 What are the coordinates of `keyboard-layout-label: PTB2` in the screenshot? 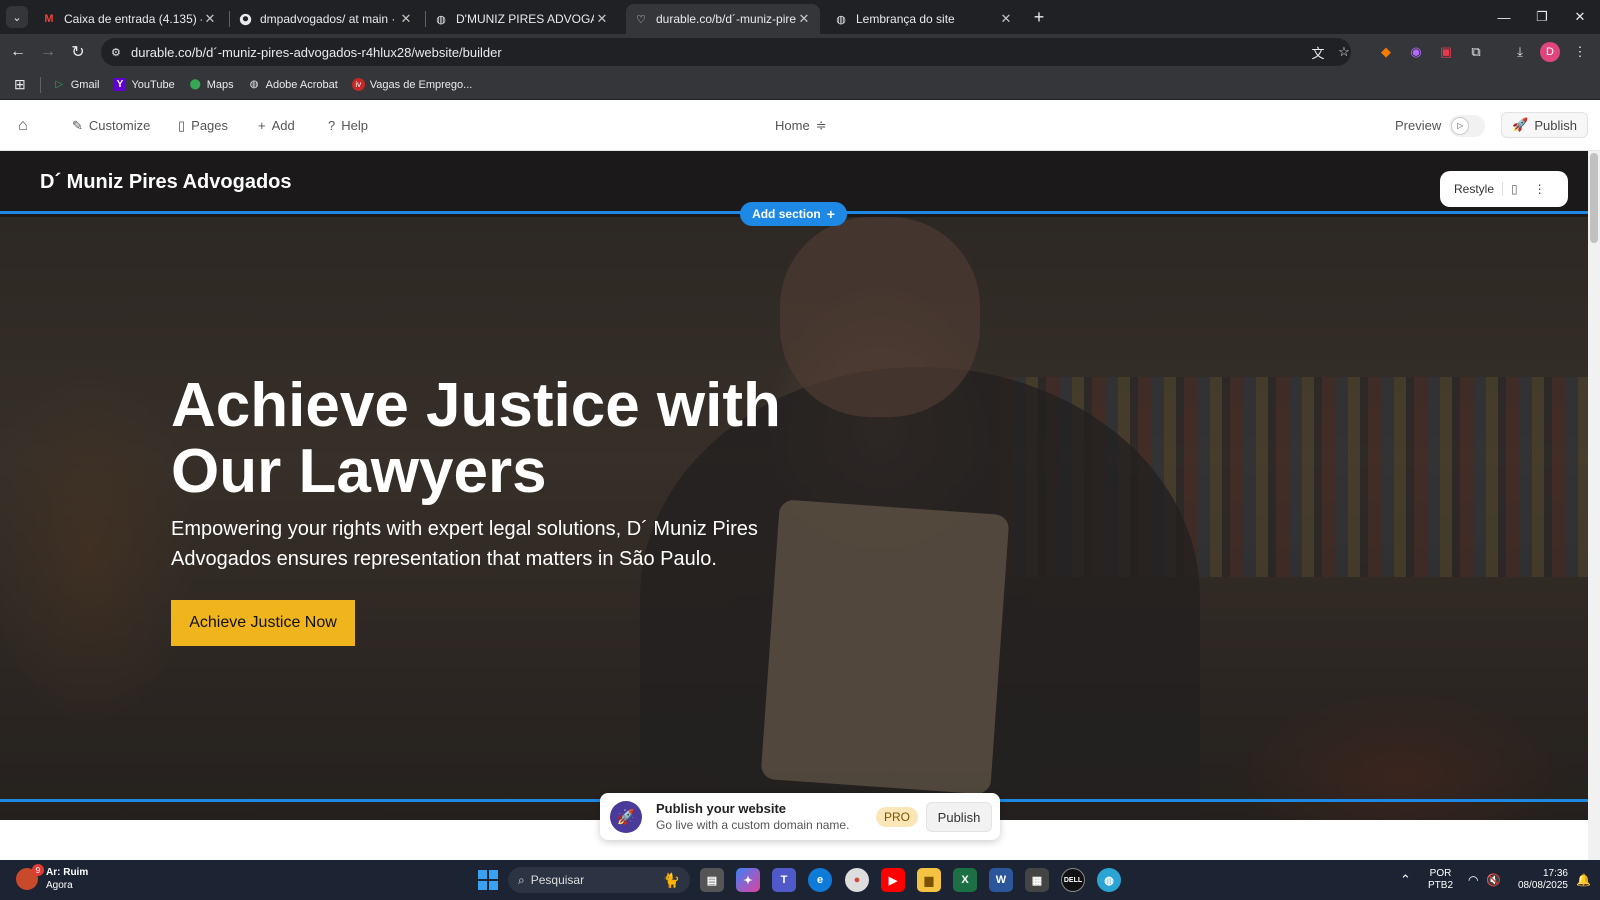 It's located at (1441, 885).